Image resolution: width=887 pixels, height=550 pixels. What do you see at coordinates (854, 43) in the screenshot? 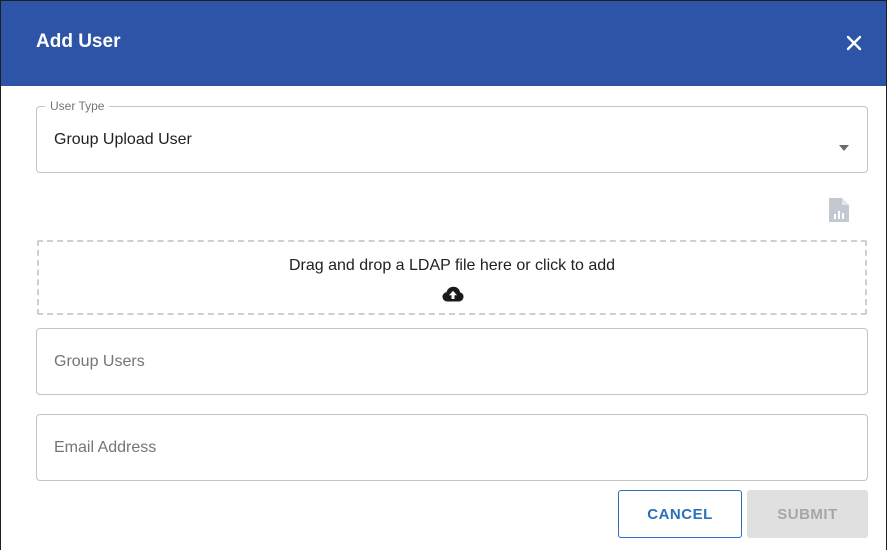
I see `close-icon` at bounding box center [854, 43].